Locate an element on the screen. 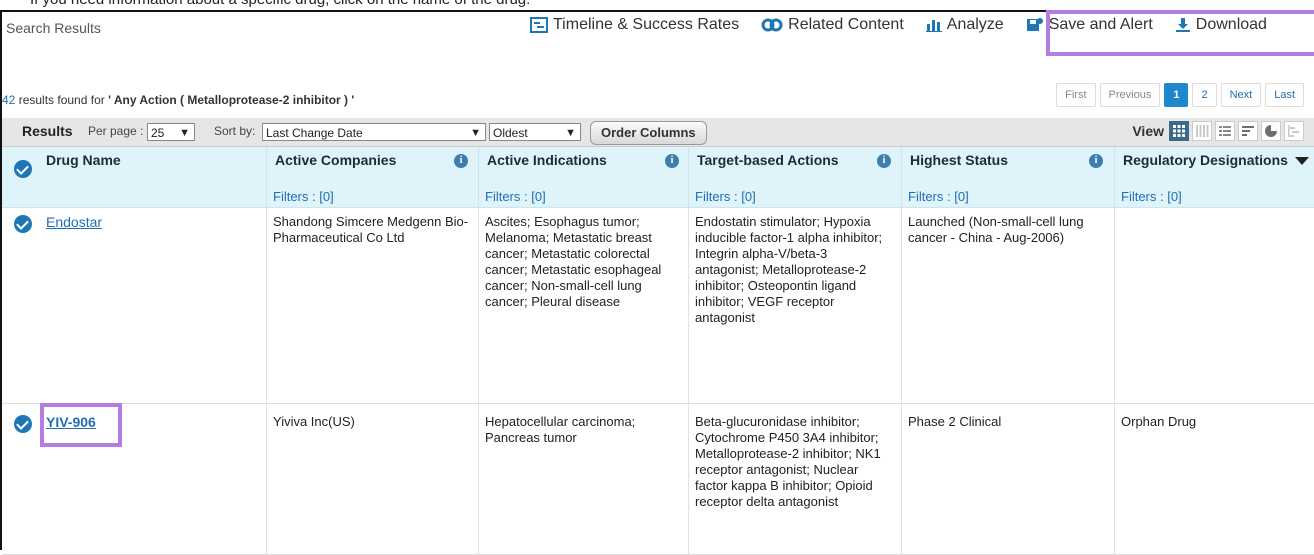 The width and height of the screenshot is (1314, 555). companies-text: Yiviva Inc(US) is located at coordinates (314, 421).